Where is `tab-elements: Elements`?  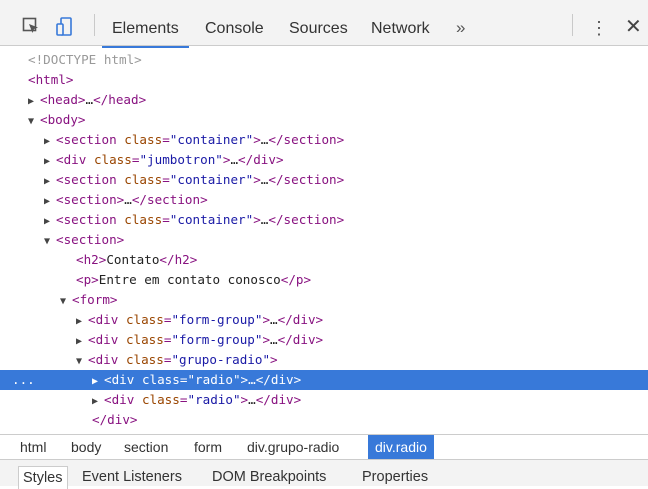 tab-elements: Elements is located at coordinates (145, 33).